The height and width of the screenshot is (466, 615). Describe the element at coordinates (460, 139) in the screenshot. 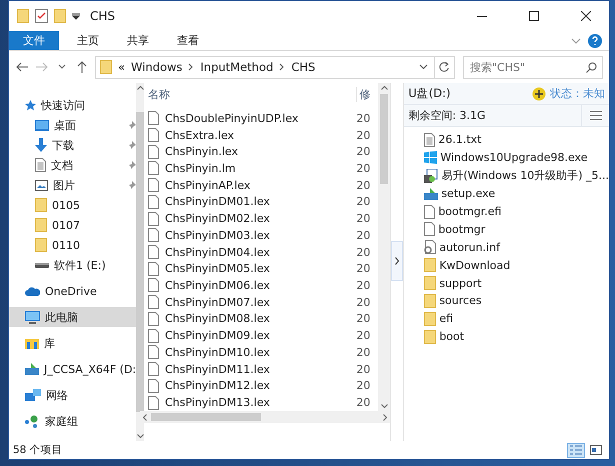

I see `file-name: 26.1.txt` at that location.